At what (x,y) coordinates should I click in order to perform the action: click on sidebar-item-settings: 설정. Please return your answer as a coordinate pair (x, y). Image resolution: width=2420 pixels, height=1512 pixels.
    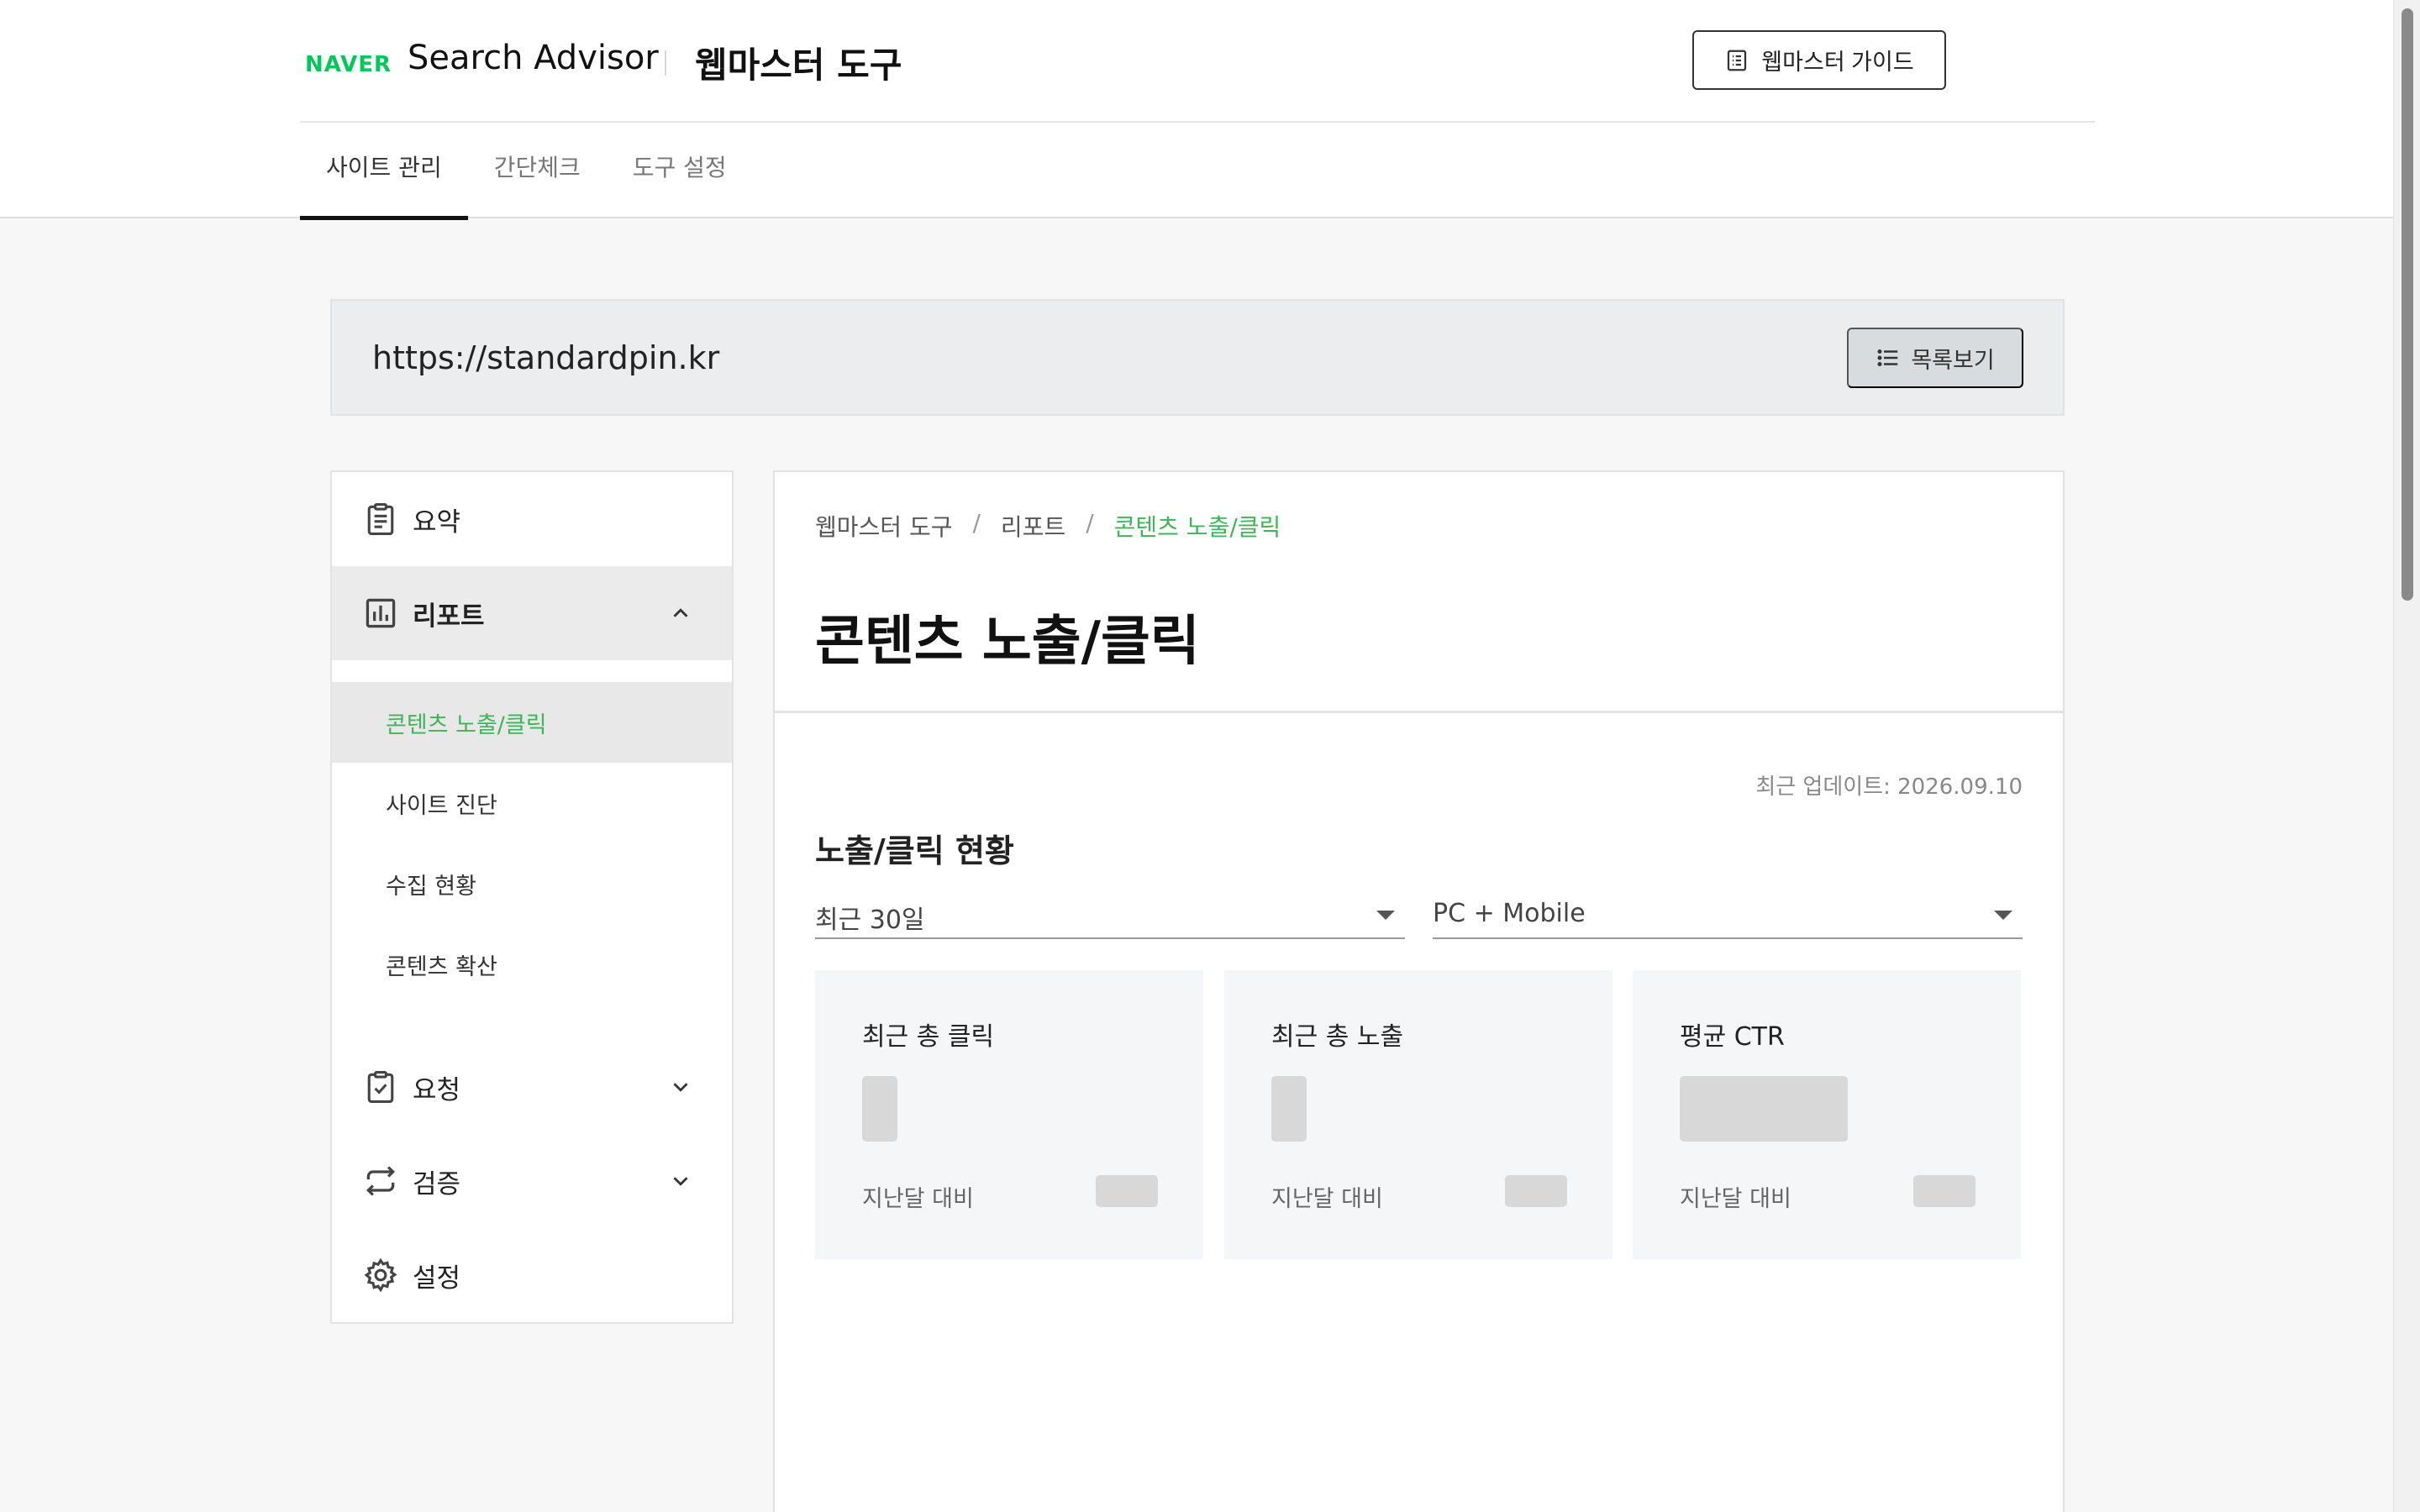
    Looking at the image, I should click on (532, 1275).